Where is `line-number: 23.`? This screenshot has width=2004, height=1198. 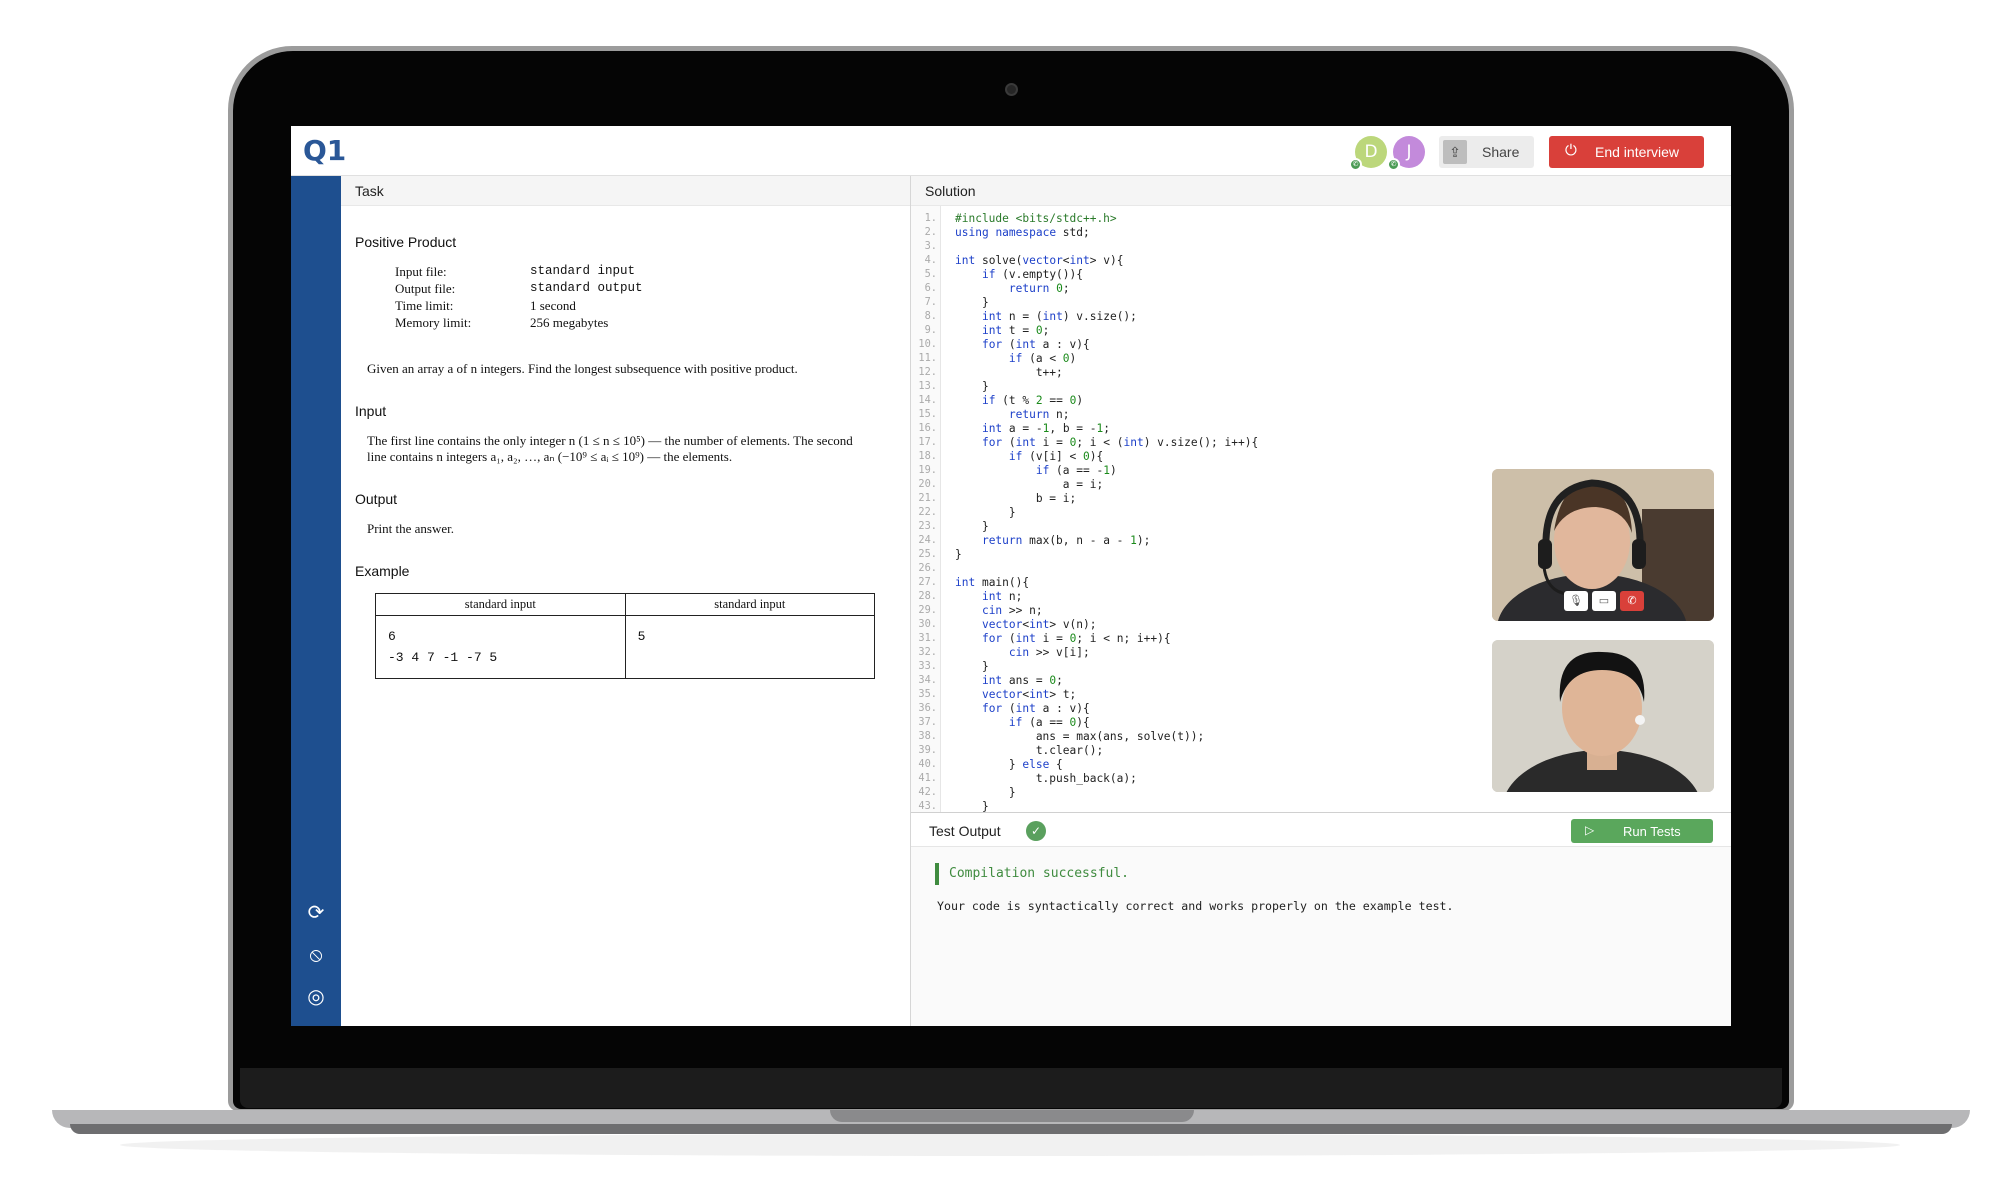
line-number: 23. is located at coordinates (927, 526).